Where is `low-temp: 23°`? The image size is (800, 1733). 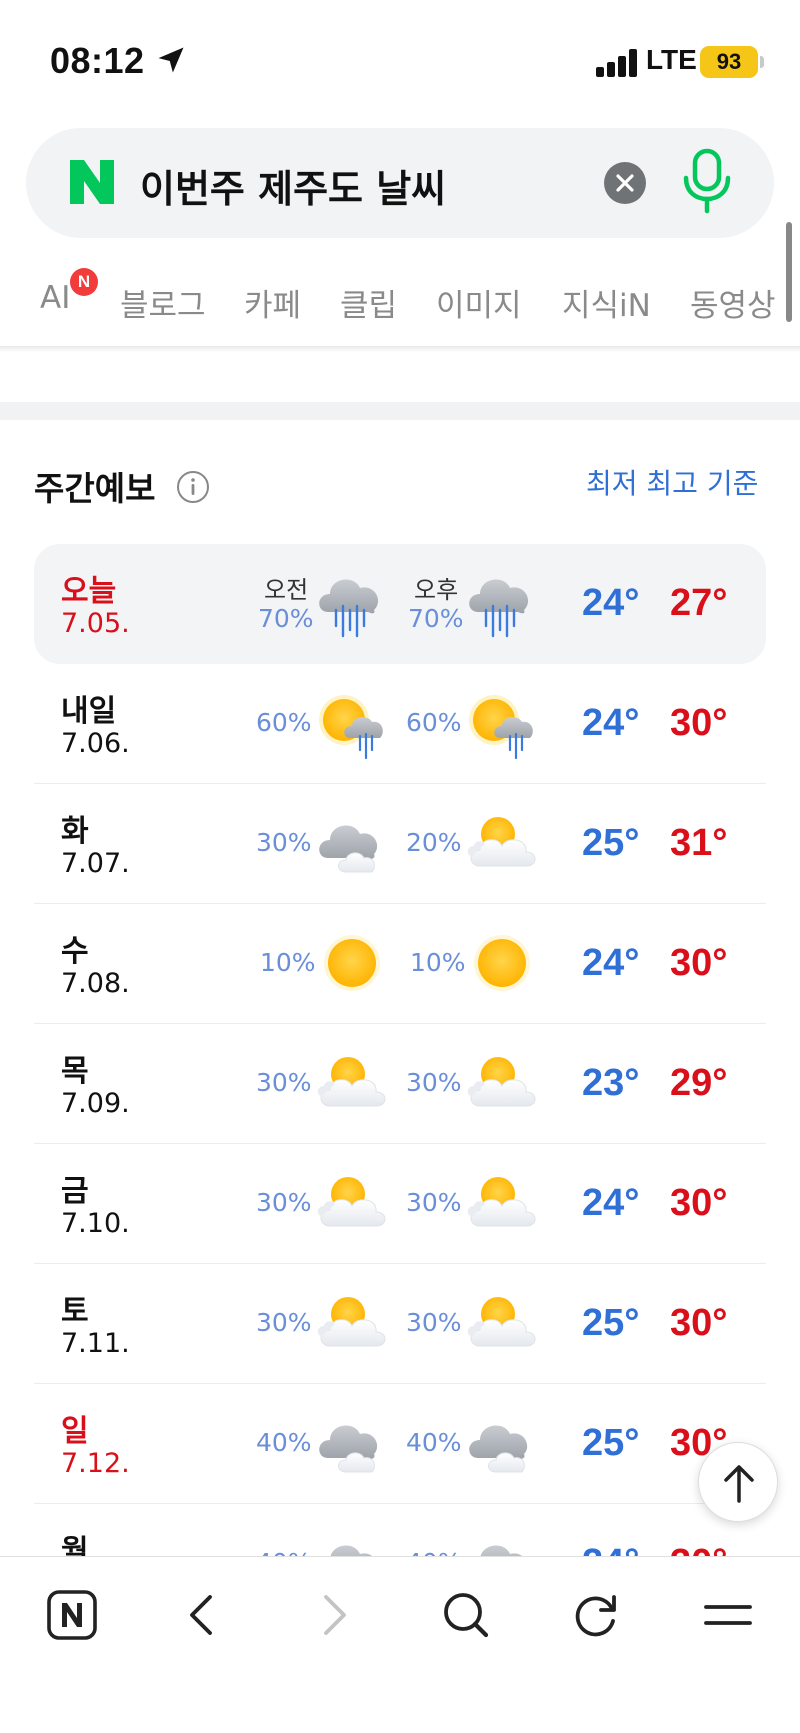 low-temp: 23° is located at coordinates (611, 1083).